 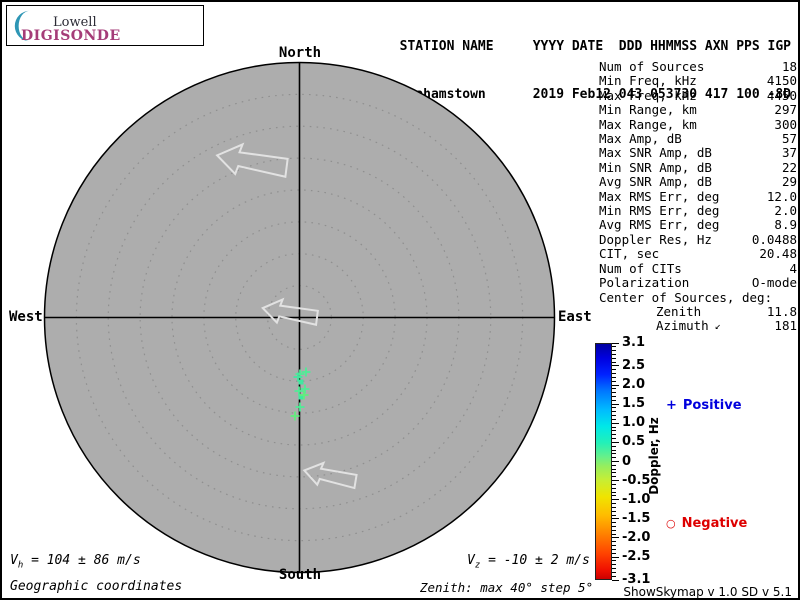 I want to click on info-label: Min Freq, kHz, so click(x=648, y=81).